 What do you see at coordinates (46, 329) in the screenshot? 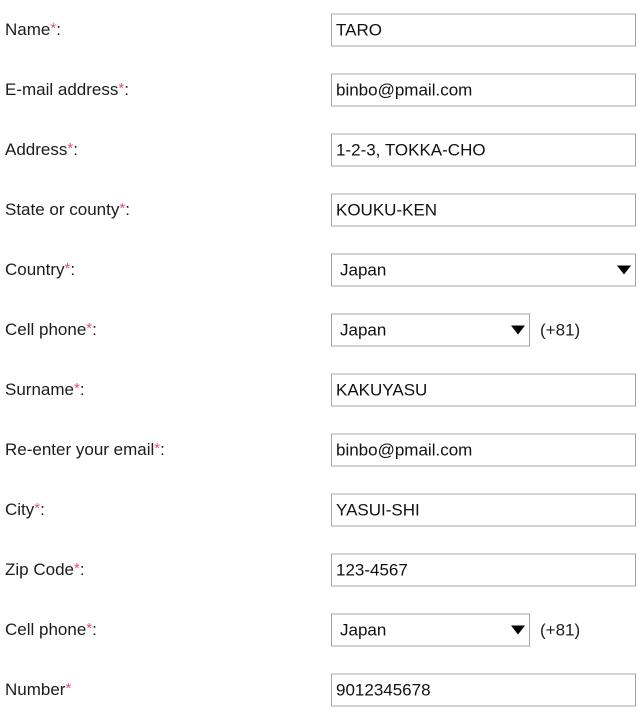
I see `label-cell-phone-1-text: Cell phone` at bounding box center [46, 329].